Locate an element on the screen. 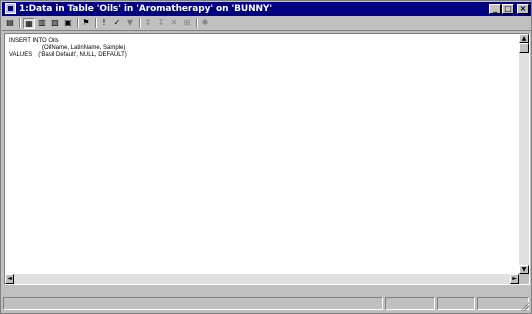  scroll-left-icon: ◄ is located at coordinates (9, 278).